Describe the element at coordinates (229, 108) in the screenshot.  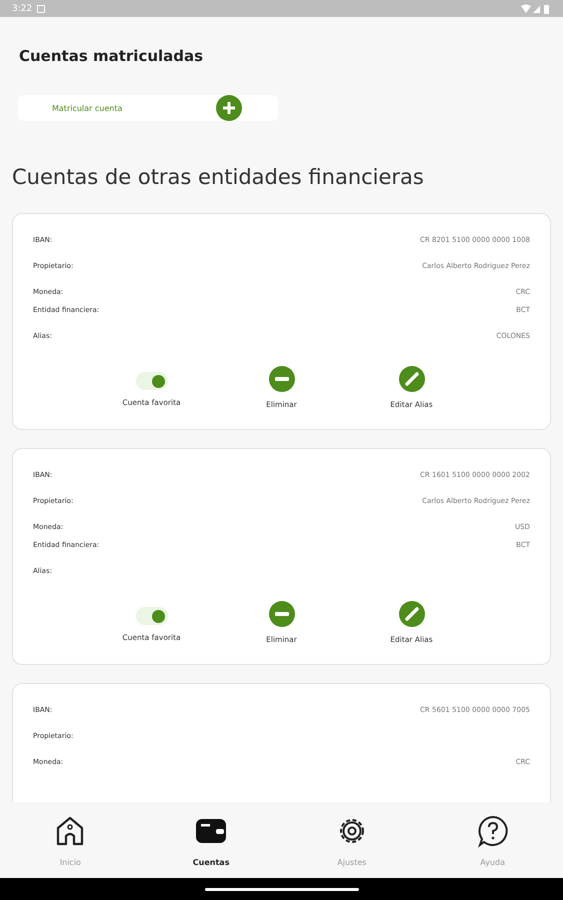
I see `plus-icon` at that location.